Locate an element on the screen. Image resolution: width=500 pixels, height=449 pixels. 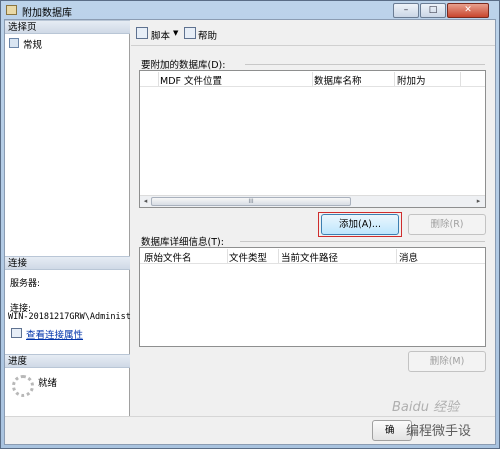
column-header-original-filename: 原始文件名 is located at coordinates (168, 257).